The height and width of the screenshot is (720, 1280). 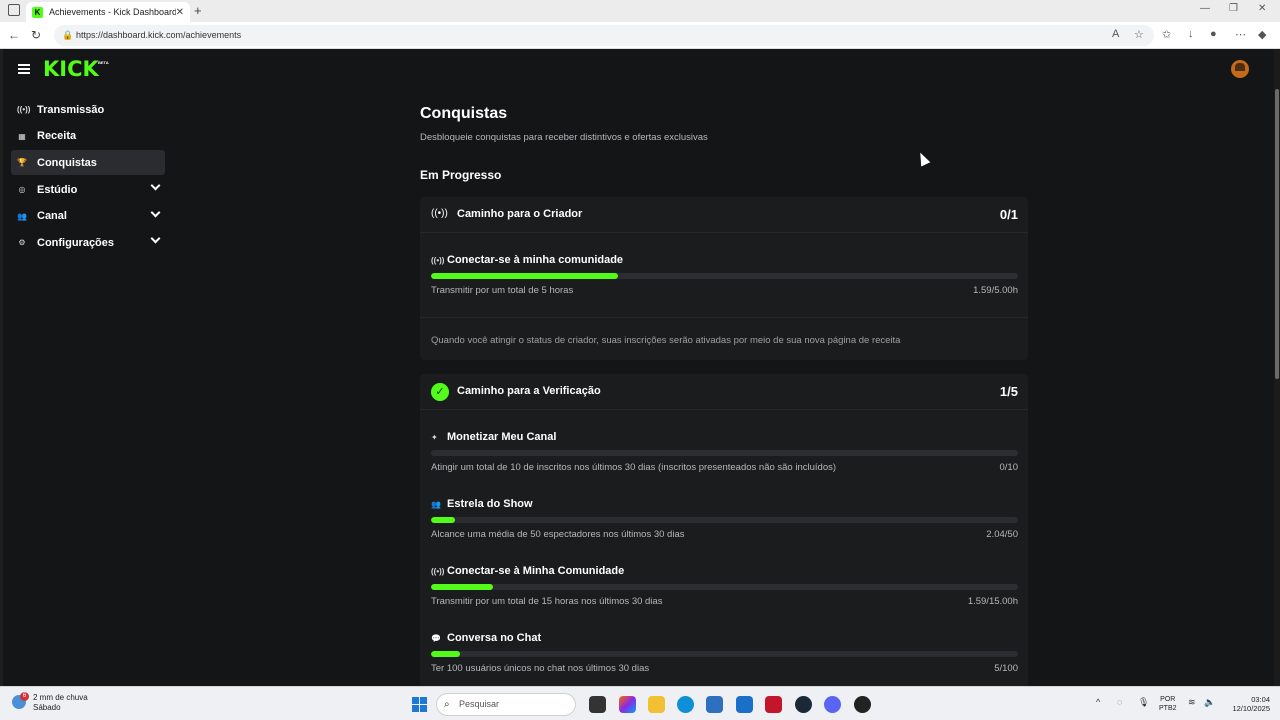 What do you see at coordinates (88, 216) in the screenshot?
I see `sidebar-item-canal: 👥 Canal` at bounding box center [88, 216].